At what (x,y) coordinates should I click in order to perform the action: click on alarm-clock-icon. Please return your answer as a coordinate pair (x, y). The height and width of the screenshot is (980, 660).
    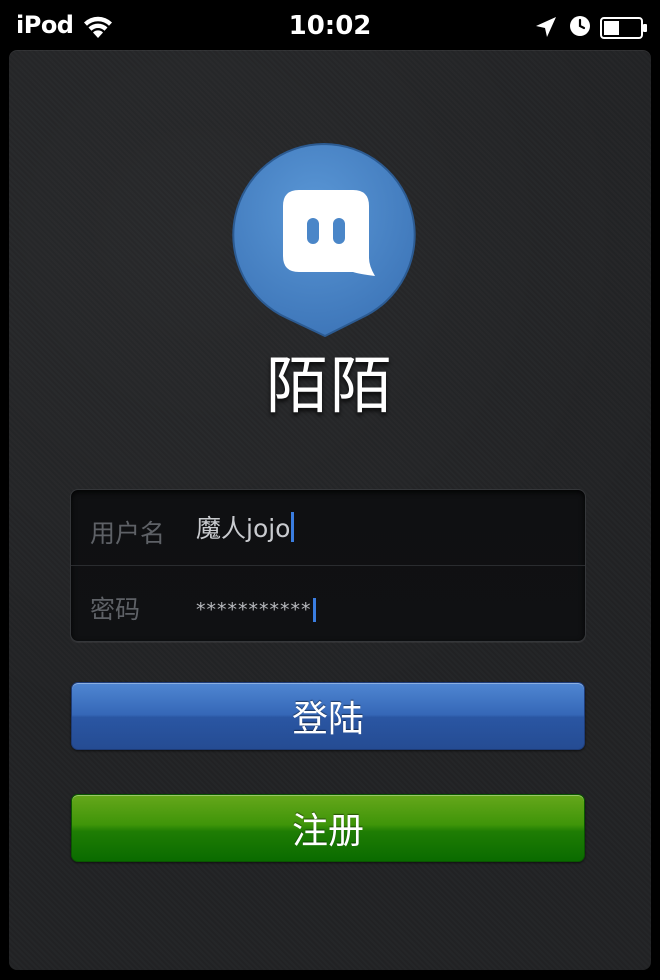
    Looking at the image, I should click on (580, 26).